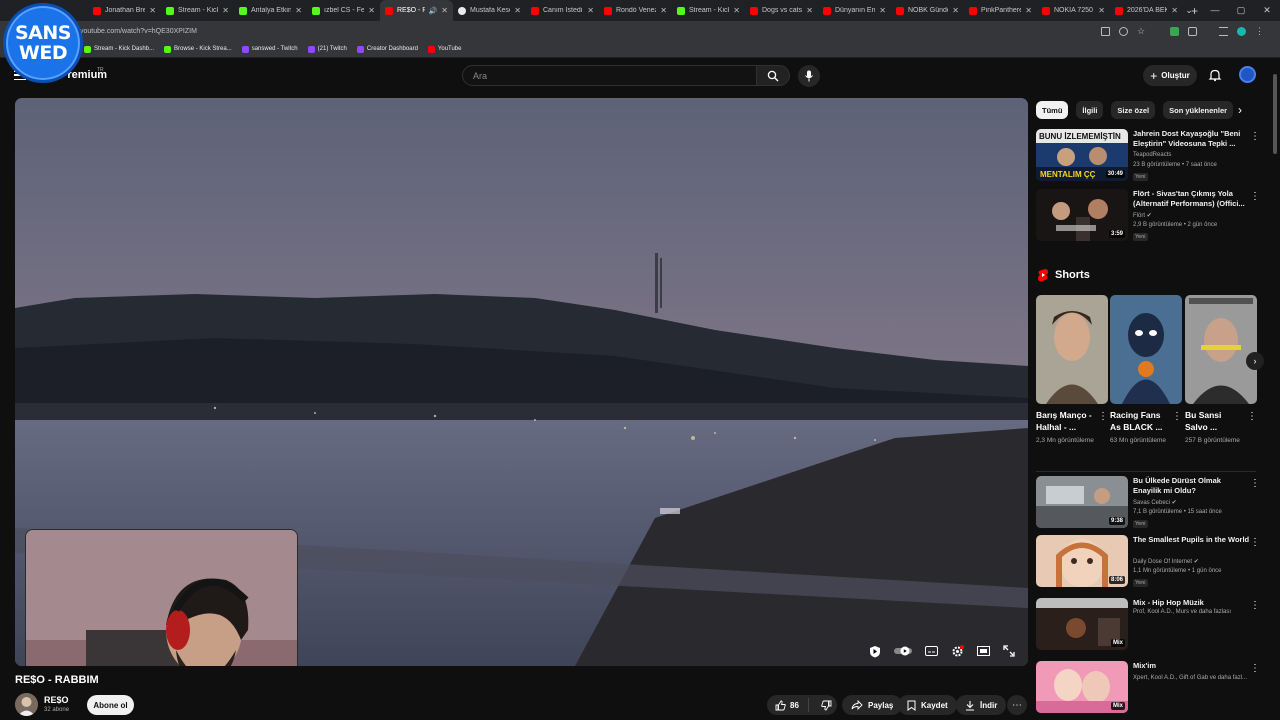 The image size is (1280, 720). I want to click on video-thumbnail: 3:59, so click(1082, 215).